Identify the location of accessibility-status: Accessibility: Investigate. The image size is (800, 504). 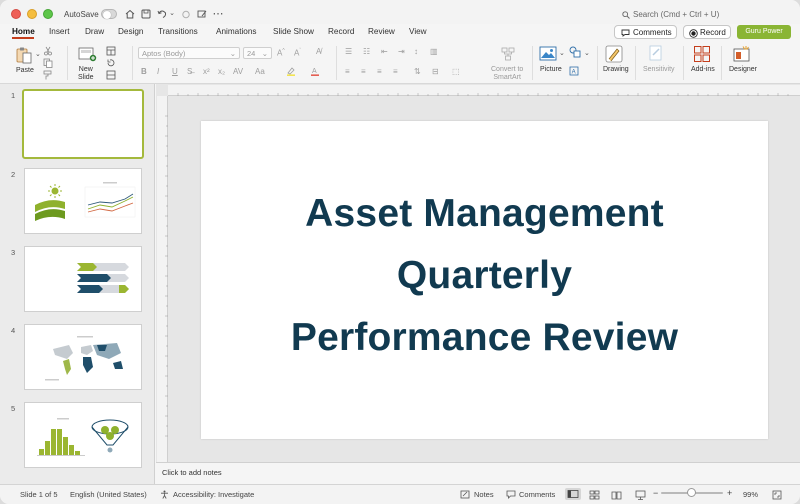
(213, 494).